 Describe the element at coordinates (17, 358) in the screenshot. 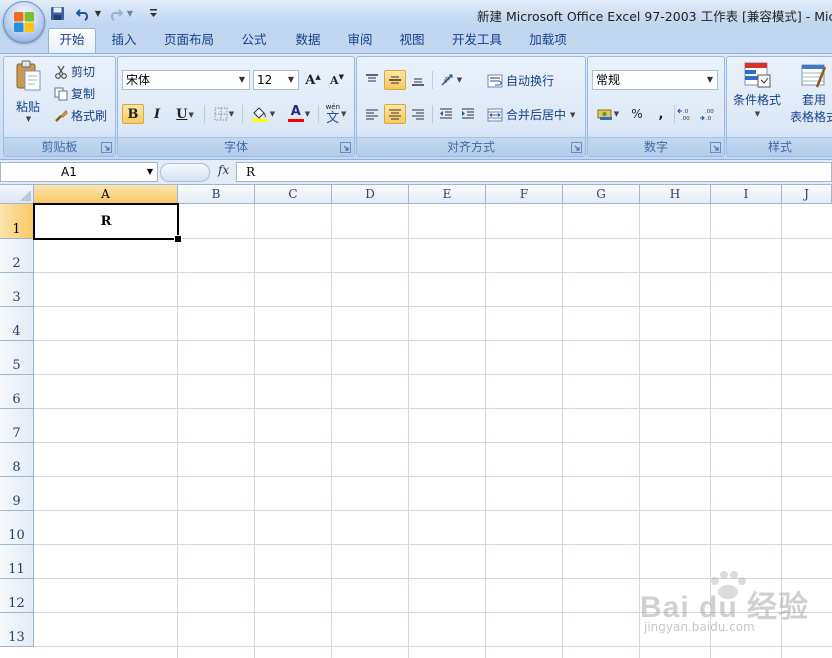

I see `row-header-5: 5` at that location.